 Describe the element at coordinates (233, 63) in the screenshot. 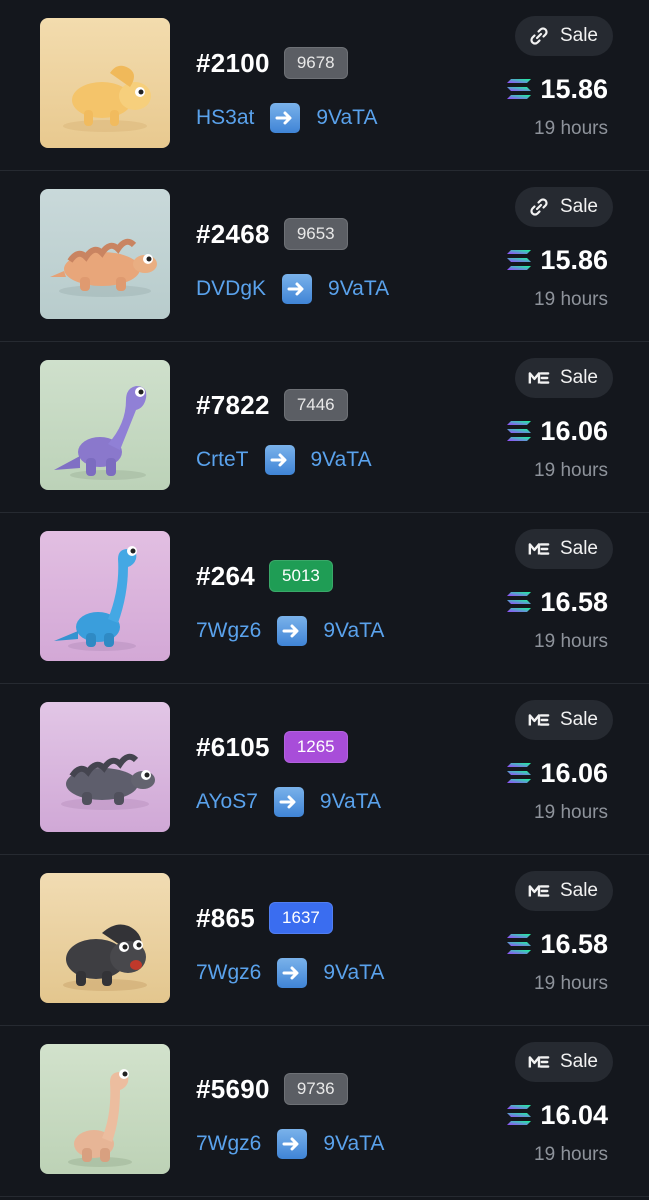

I see `token-id: #2100` at that location.